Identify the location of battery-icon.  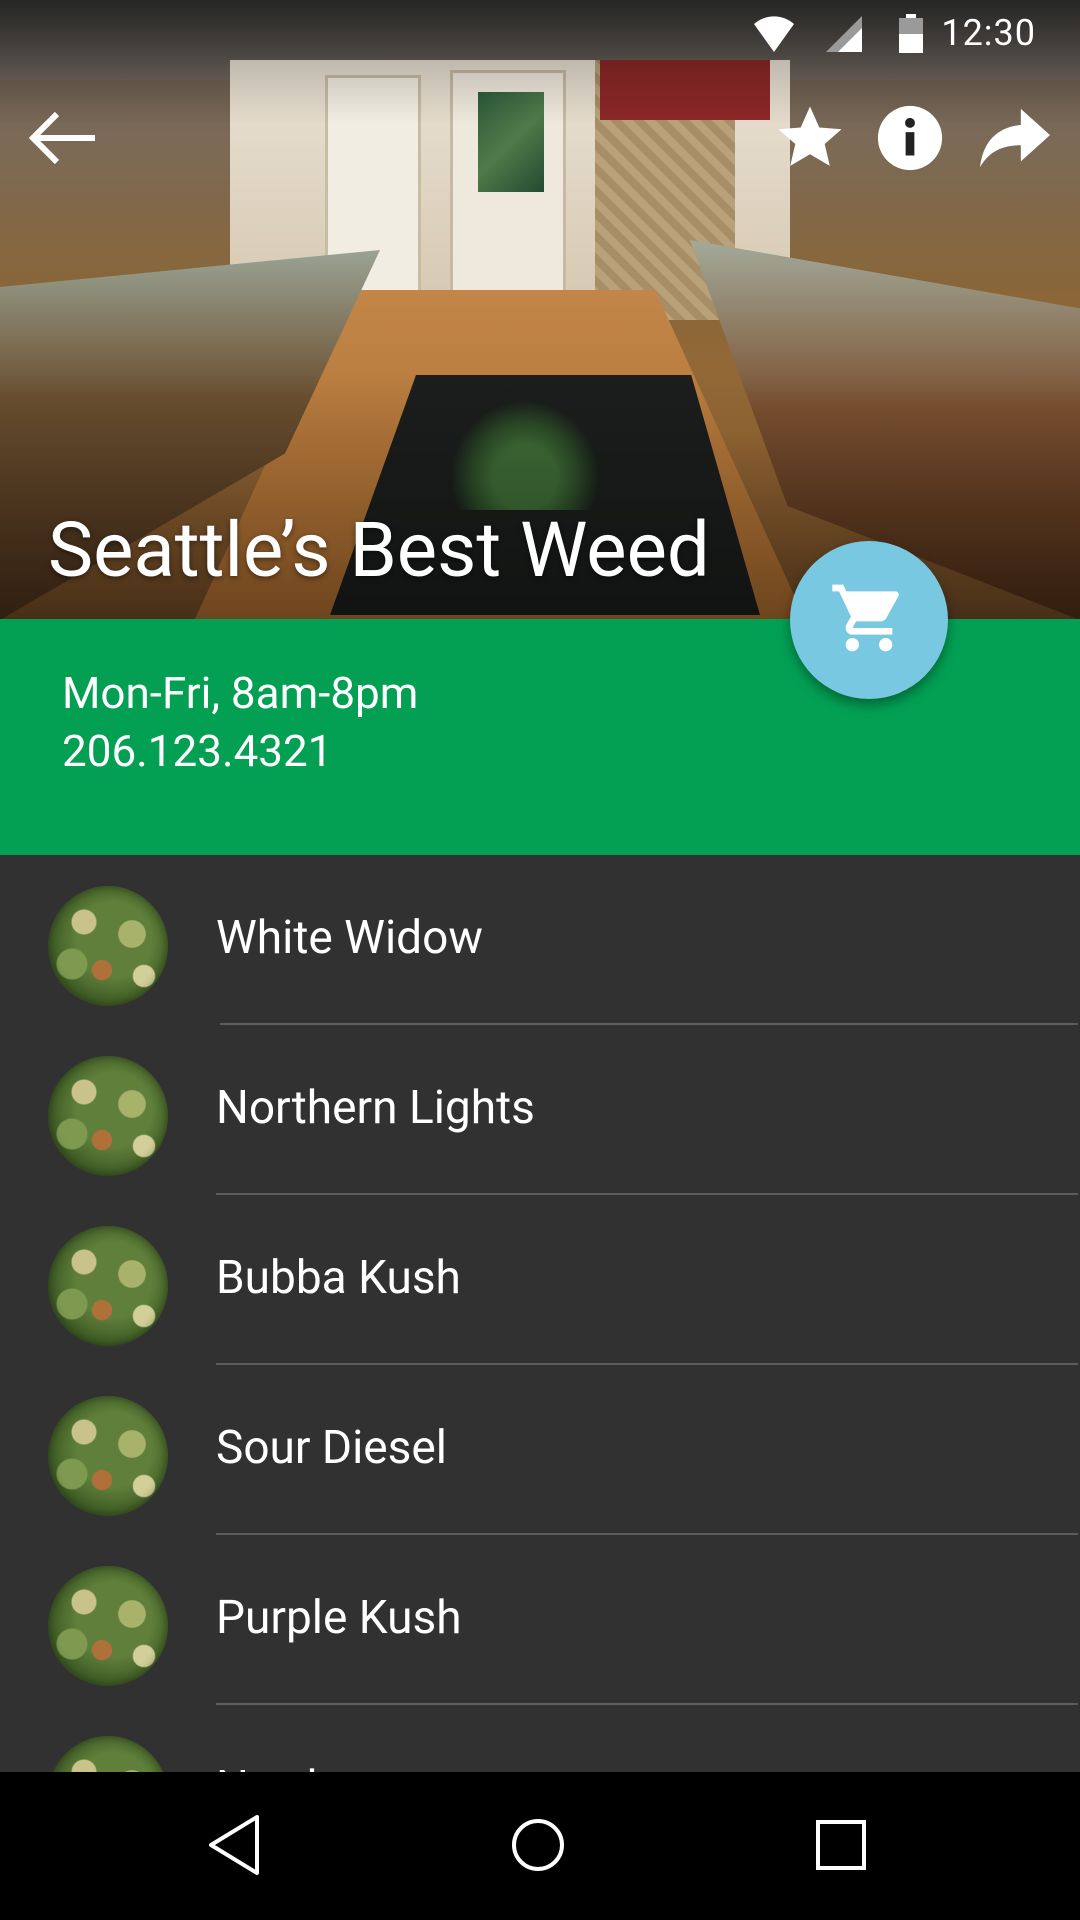
(911, 36).